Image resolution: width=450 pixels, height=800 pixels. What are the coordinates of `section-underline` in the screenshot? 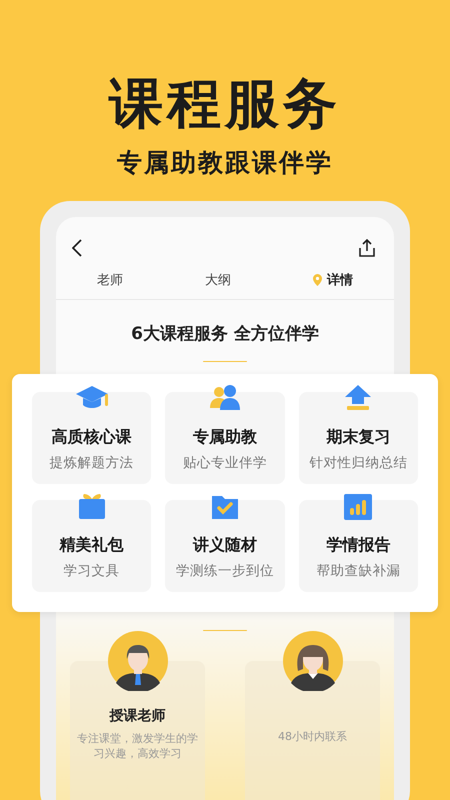 It's located at (225, 630).